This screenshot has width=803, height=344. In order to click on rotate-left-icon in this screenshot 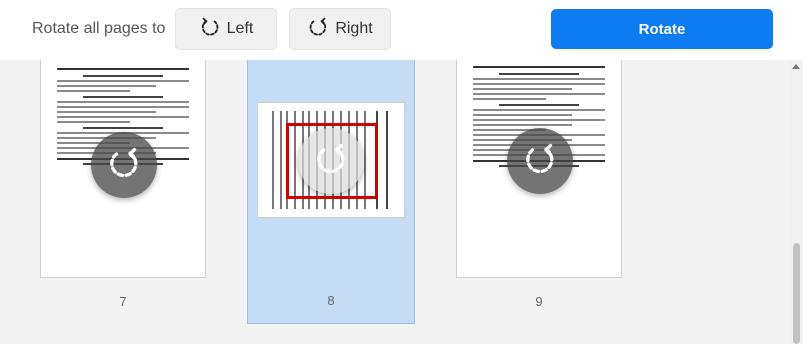, I will do `click(210, 29)`.